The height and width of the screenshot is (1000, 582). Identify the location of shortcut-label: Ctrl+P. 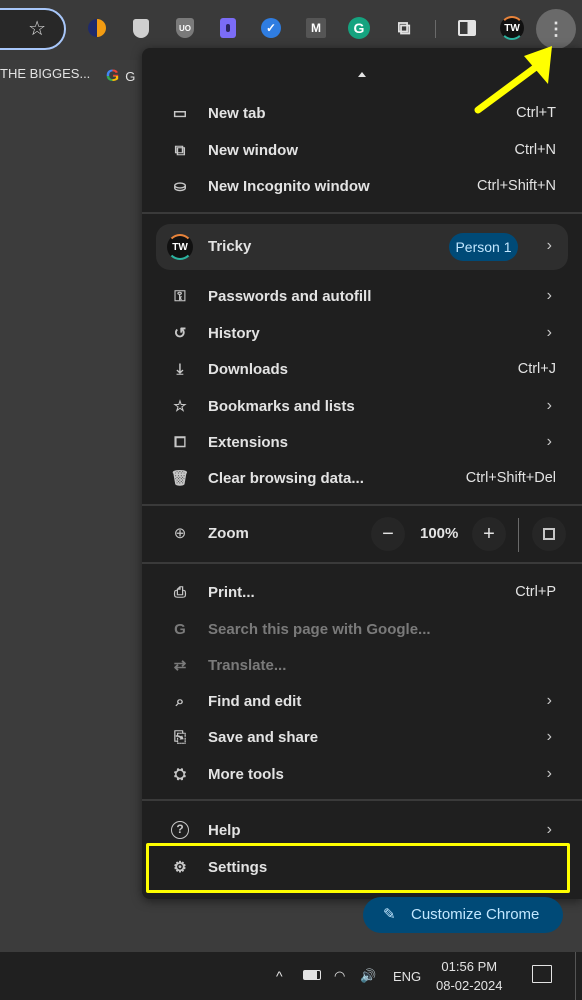
(535, 592).